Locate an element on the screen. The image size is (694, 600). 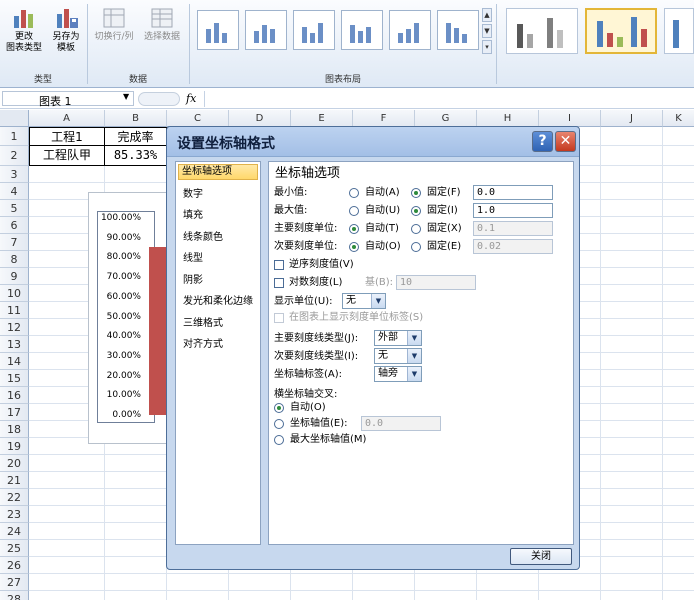
row-header-12: 12 is located at coordinates (14, 327).